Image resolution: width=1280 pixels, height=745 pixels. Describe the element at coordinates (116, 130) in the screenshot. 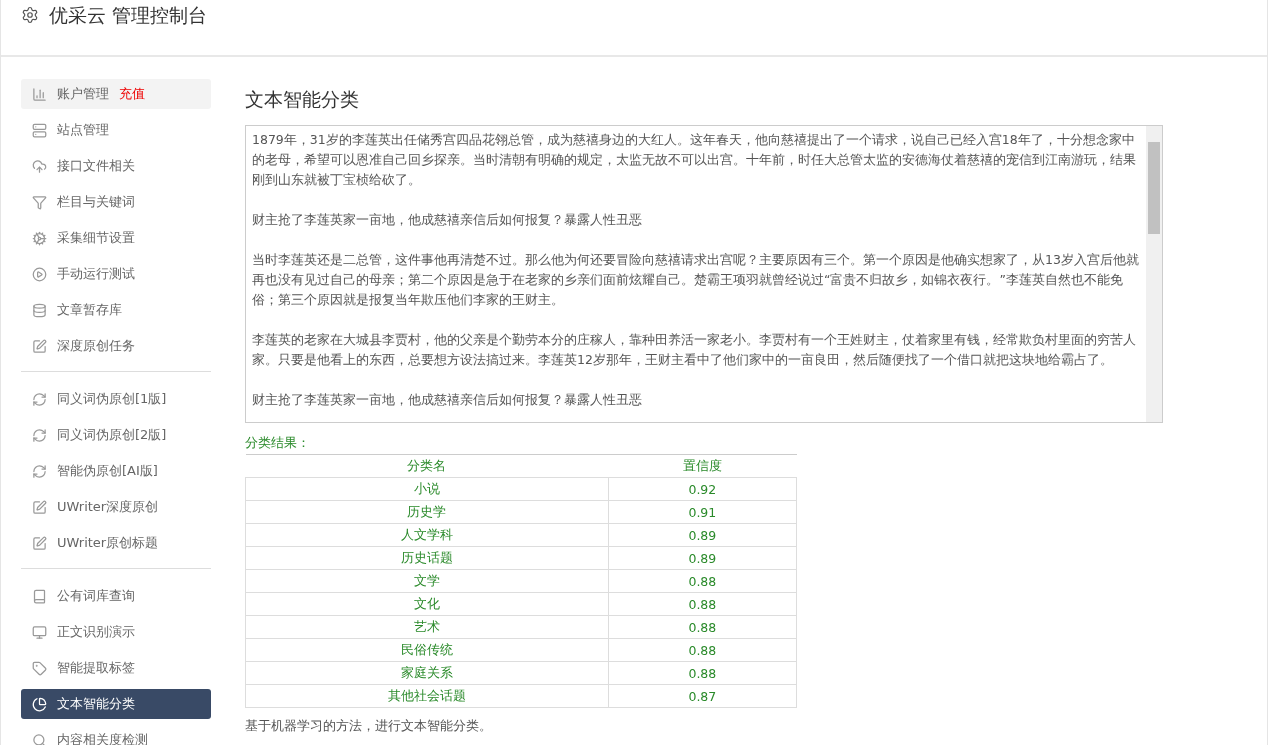

I see `sidebar-item: 站点管理` at that location.